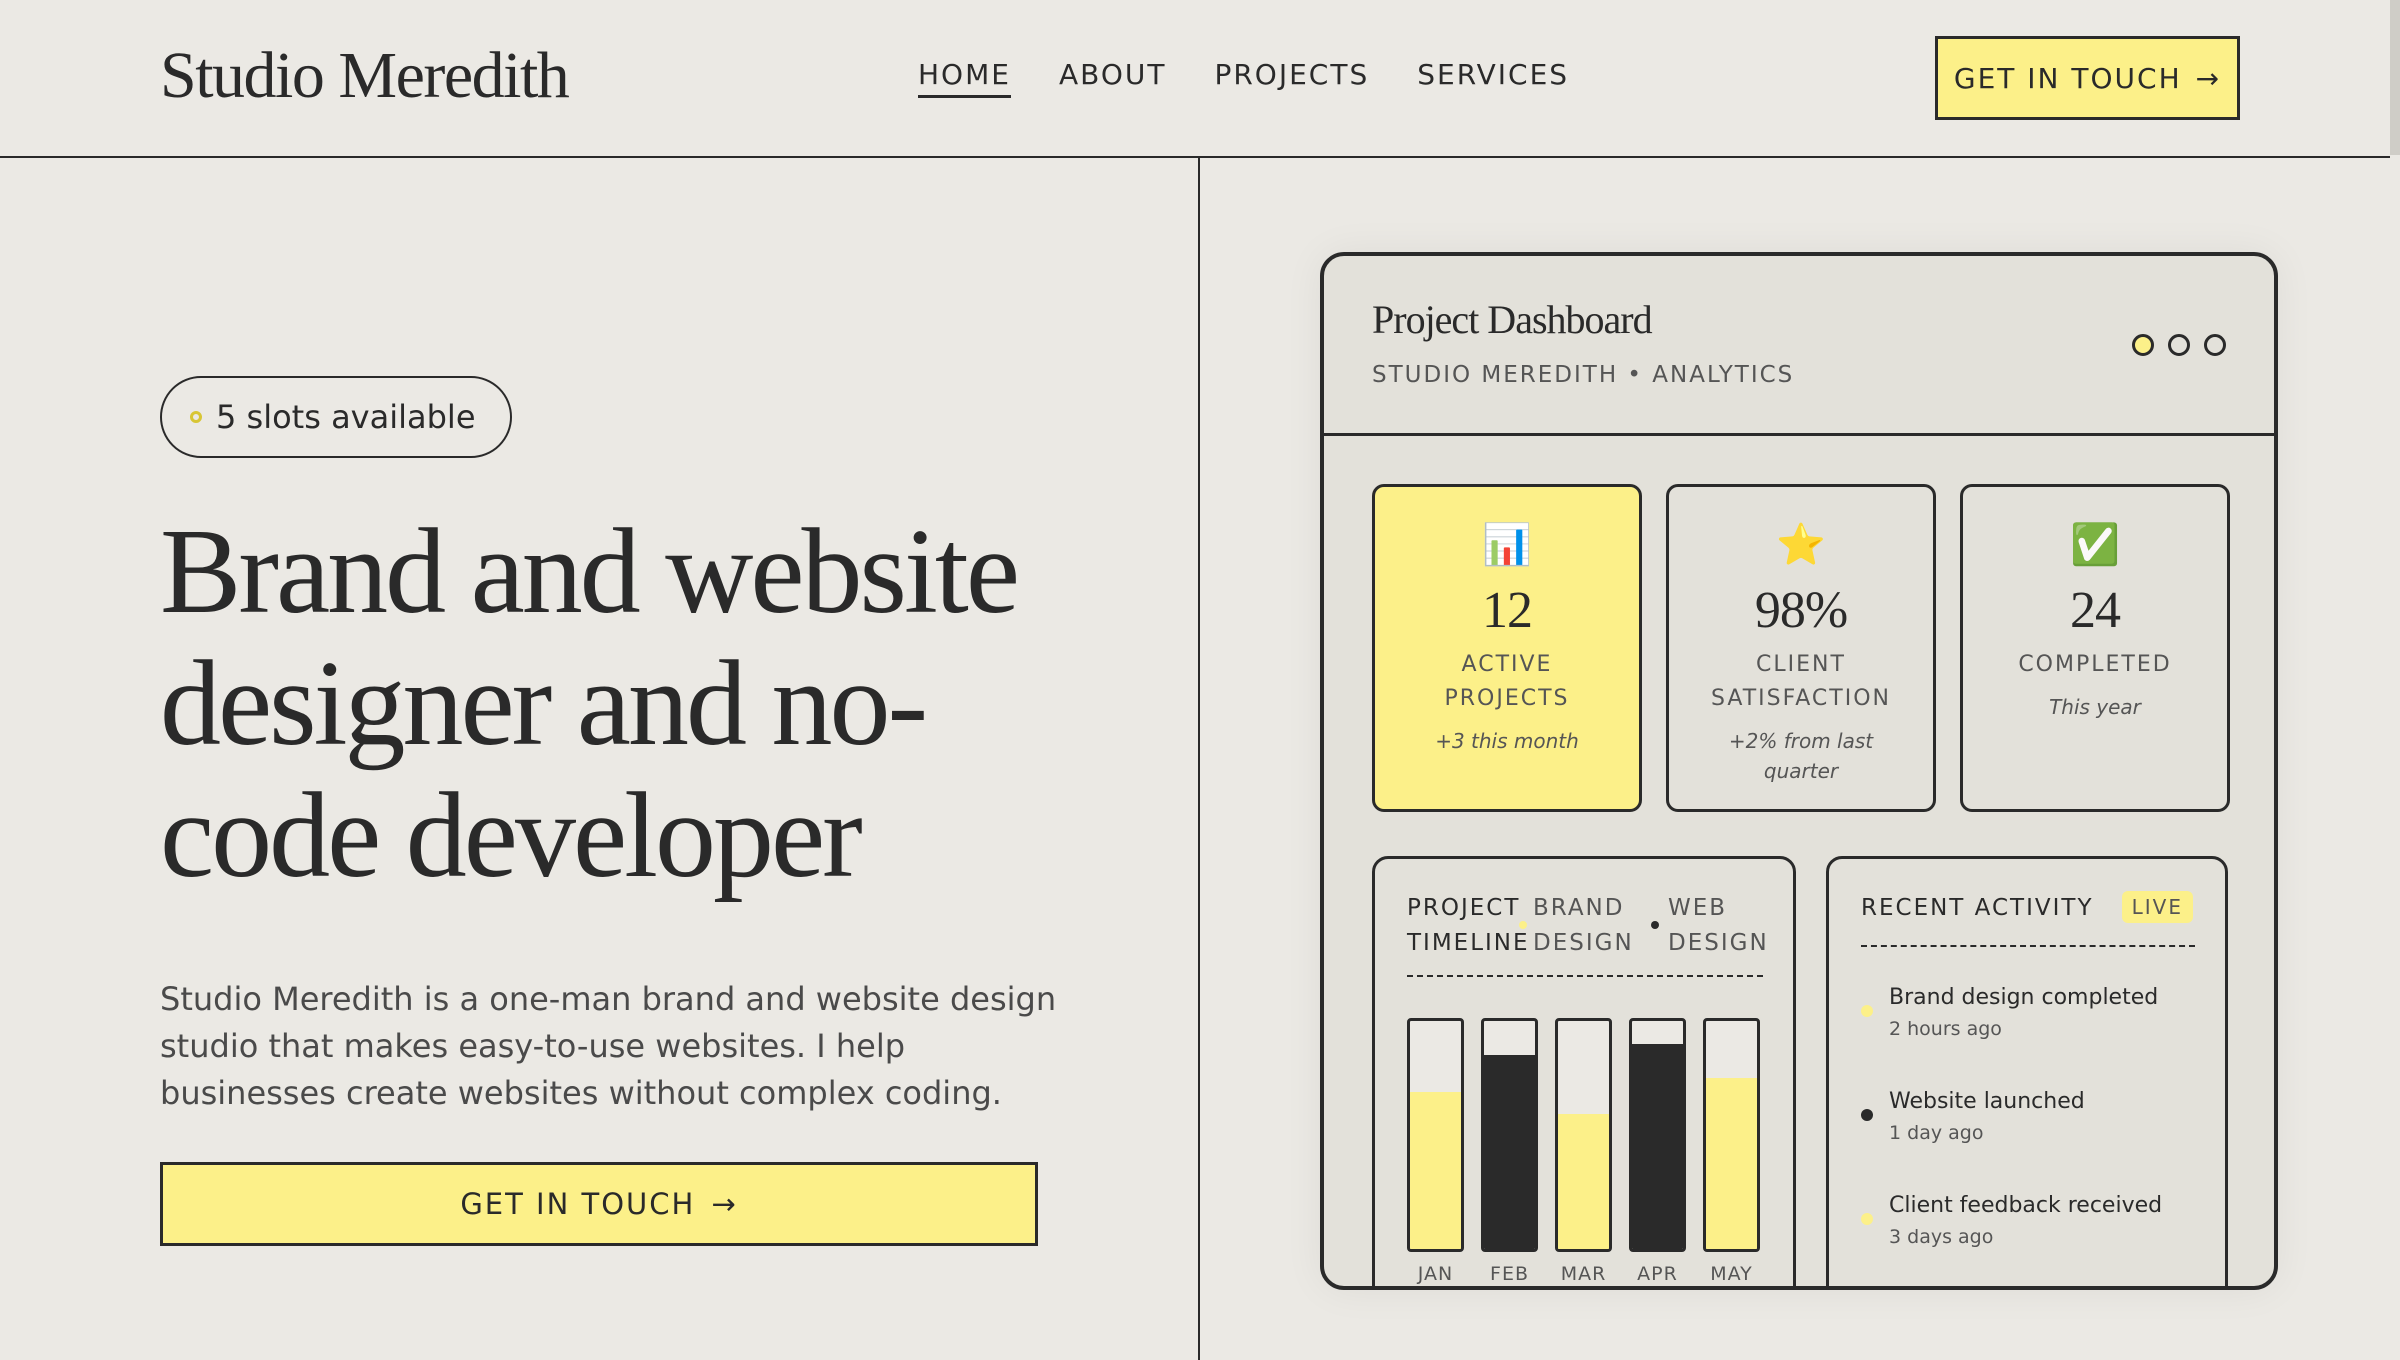 The height and width of the screenshot is (1360, 2400). What do you see at coordinates (1435, 1274) in the screenshot?
I see `bar-label-jan: JAN` at bounding box center [1435, 1274].